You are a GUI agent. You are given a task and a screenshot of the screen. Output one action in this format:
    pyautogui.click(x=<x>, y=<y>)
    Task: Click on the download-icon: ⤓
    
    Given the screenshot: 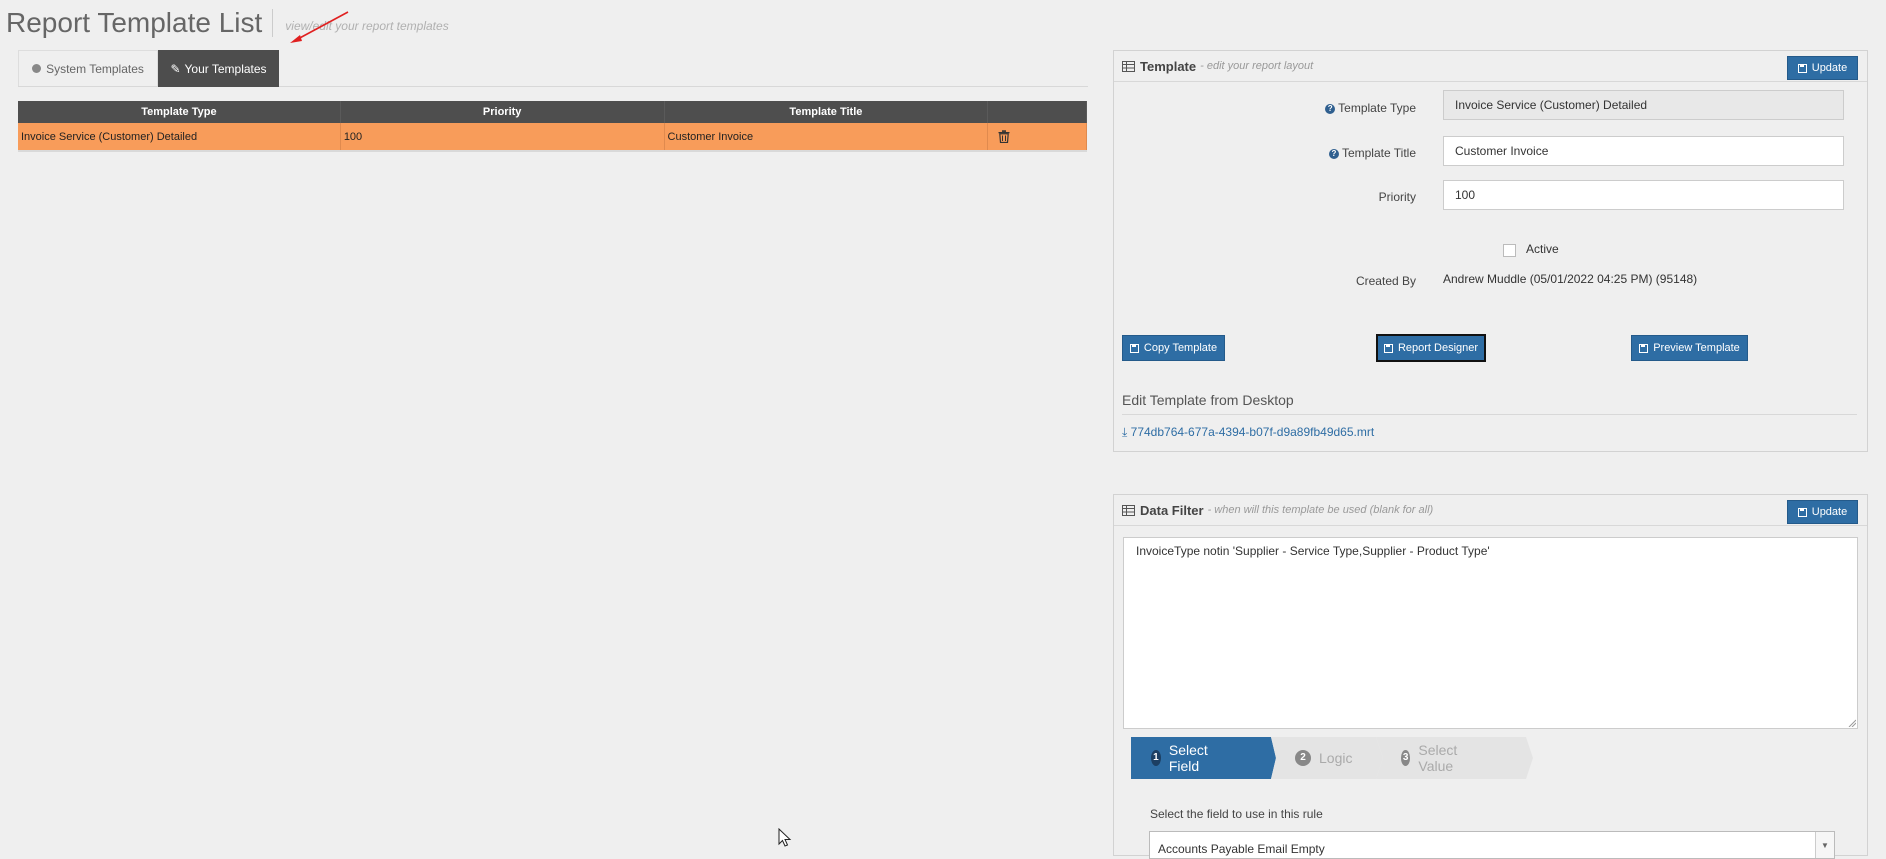 What is the action you would take?
    pyautogui.click(x=1125, y=432)
    